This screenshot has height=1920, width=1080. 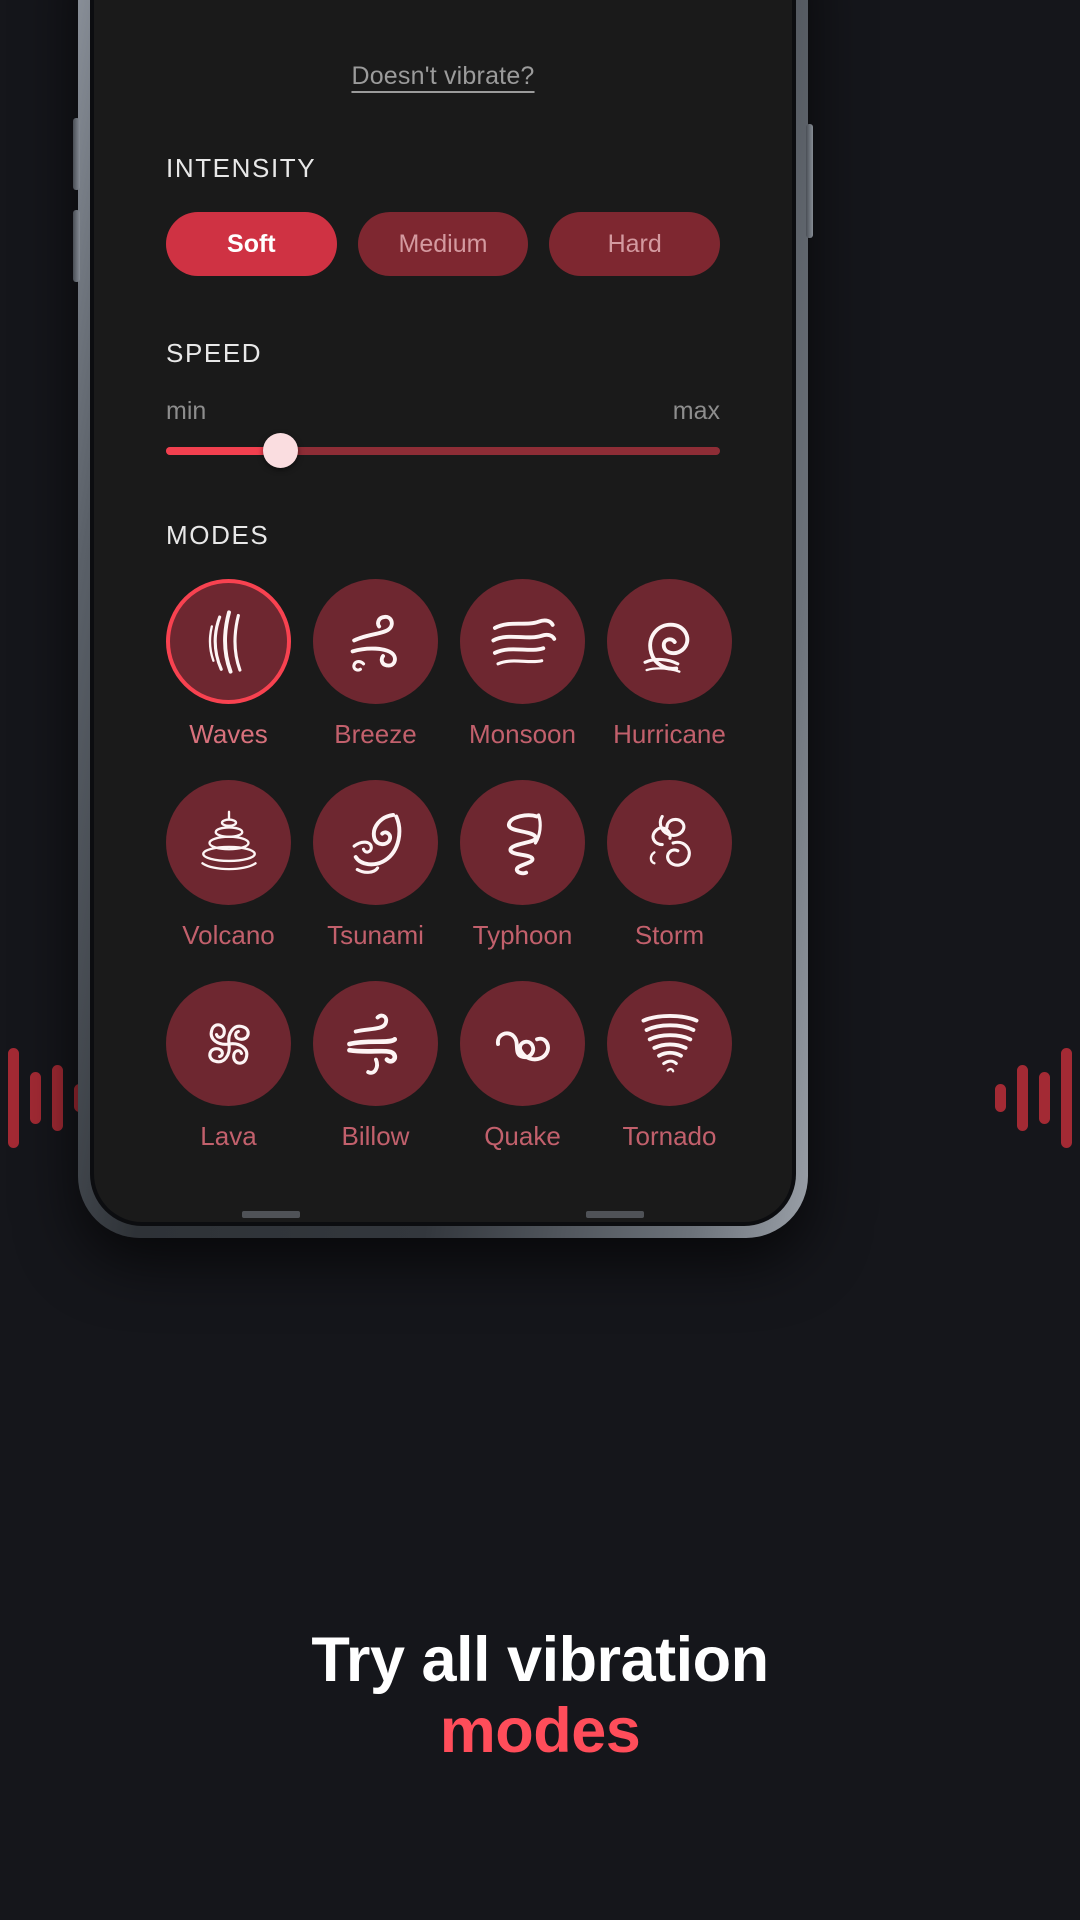 I want to click on intensity-option-hard: Hard, so click(x=635, y=244).